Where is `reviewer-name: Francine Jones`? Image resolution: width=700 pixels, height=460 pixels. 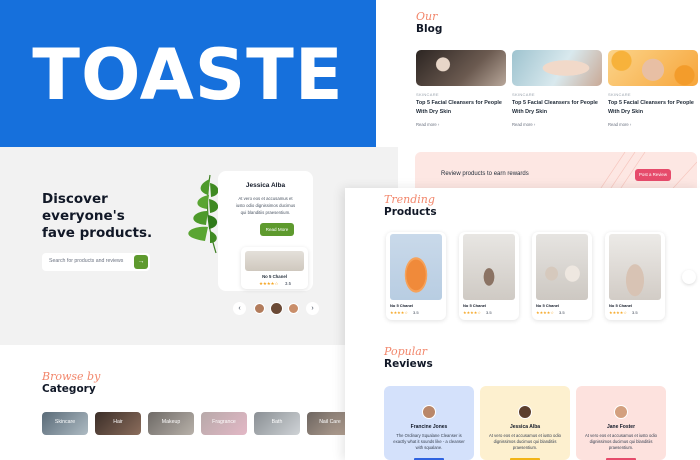 reviewer-name: Francine Jones is located at coordinates (429, 427).